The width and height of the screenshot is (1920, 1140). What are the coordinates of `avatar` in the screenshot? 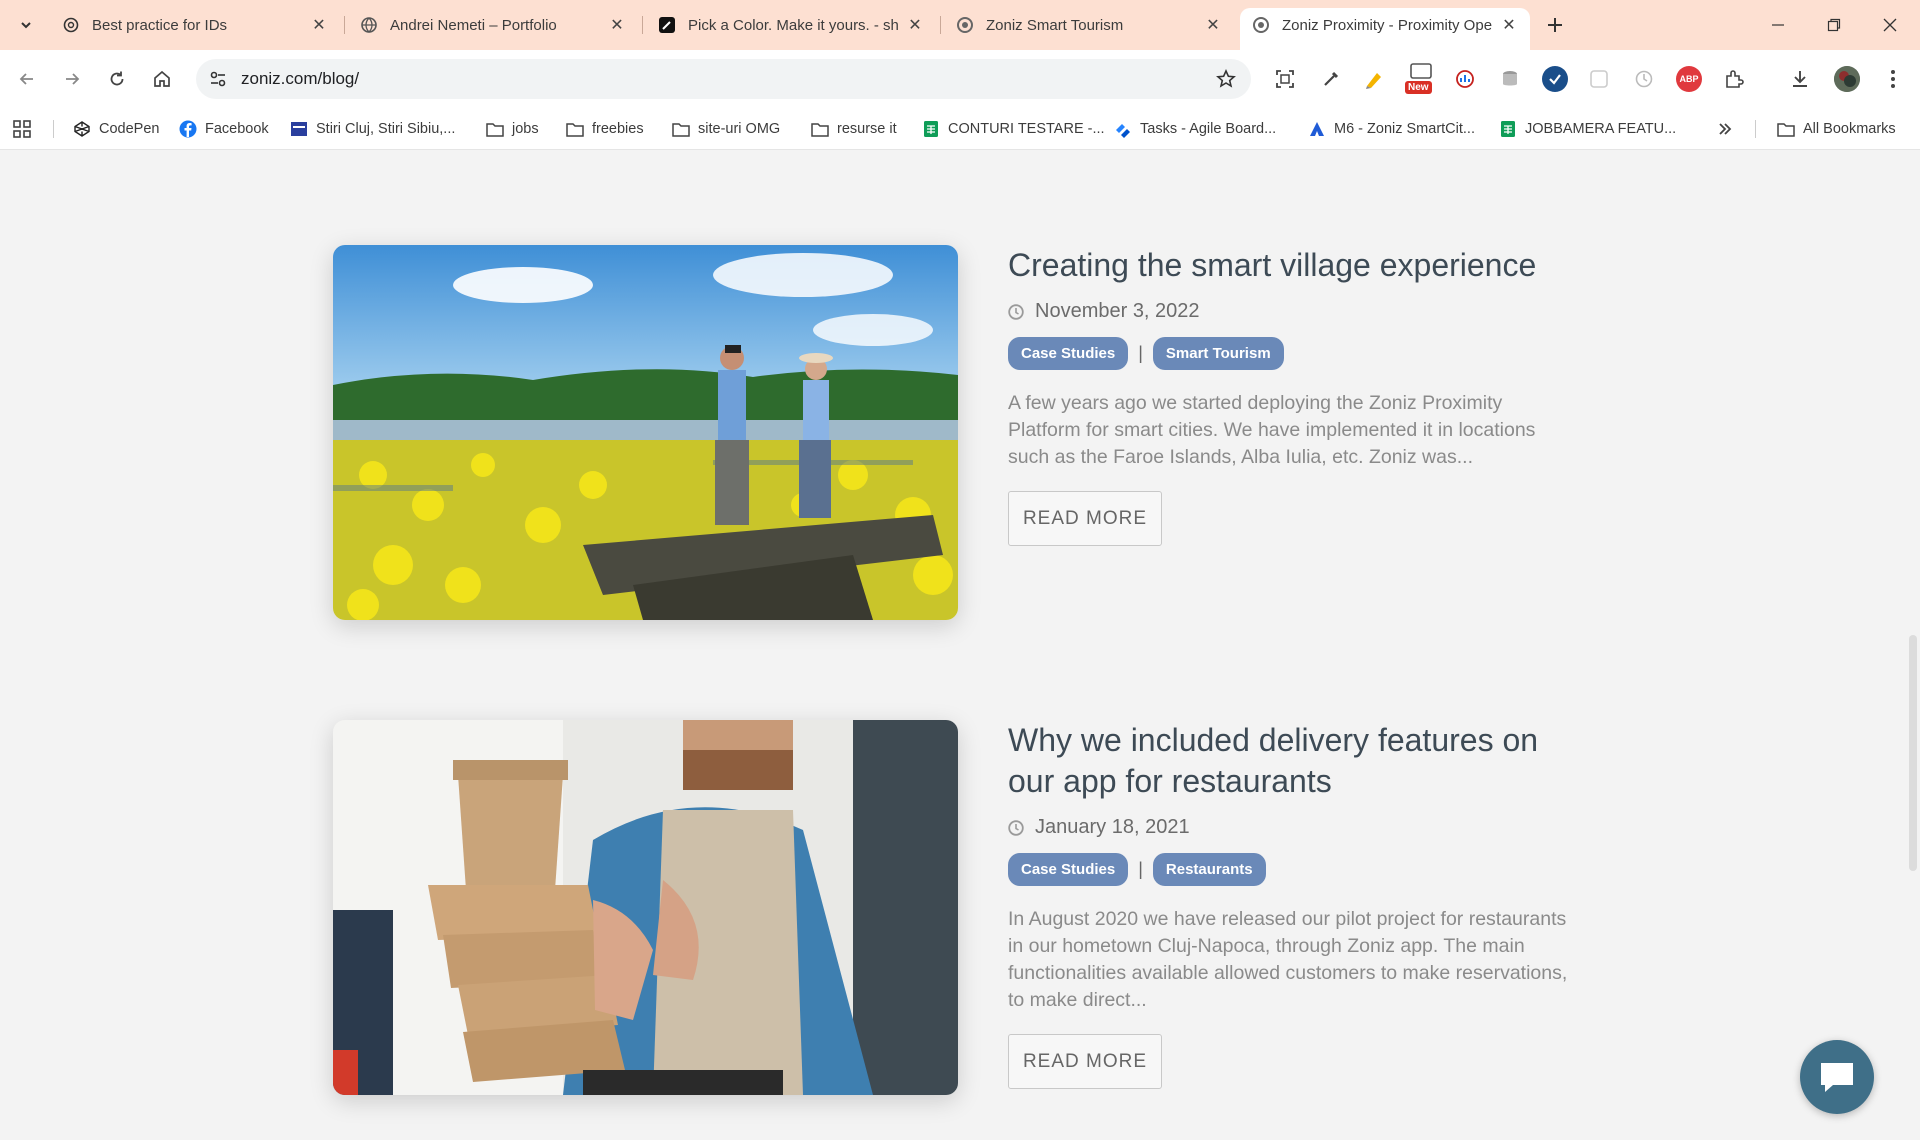 It's located at (1847, 79).